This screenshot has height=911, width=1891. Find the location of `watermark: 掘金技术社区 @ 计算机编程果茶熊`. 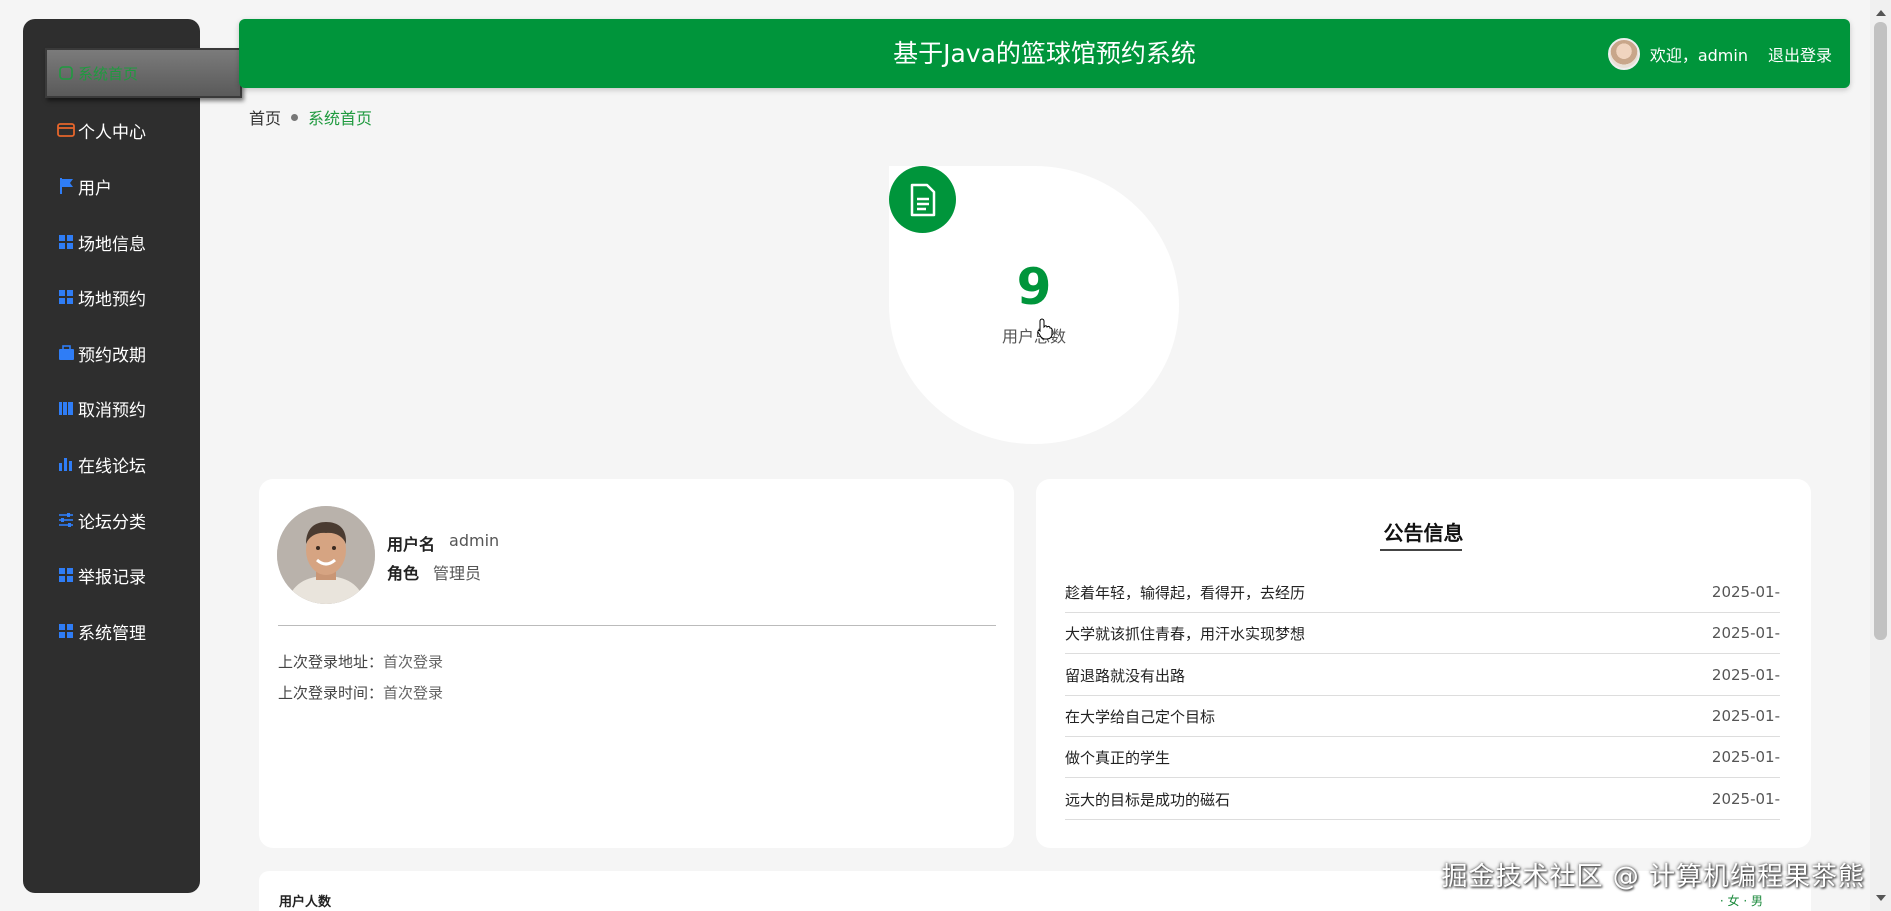

watermark: 掘金技术社区 @ 计算机编程果茶熊 is located at coordinates (1653, 877).